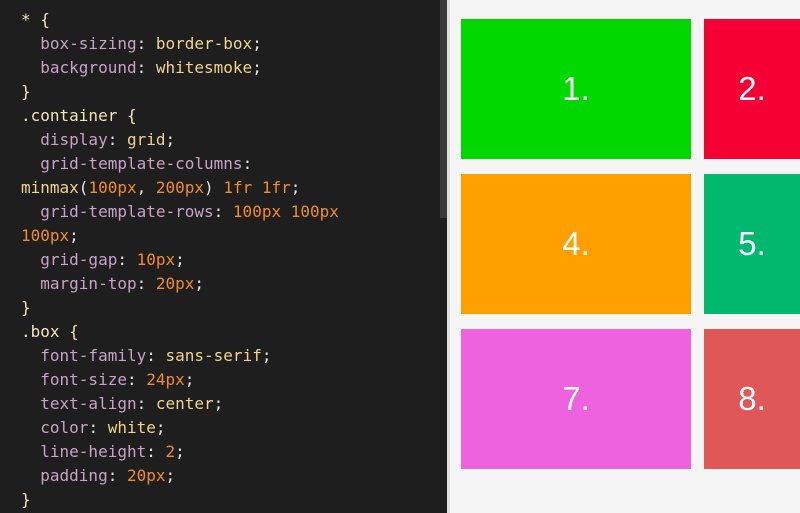  I want to click on code-line: .box {, so click(228, 332).